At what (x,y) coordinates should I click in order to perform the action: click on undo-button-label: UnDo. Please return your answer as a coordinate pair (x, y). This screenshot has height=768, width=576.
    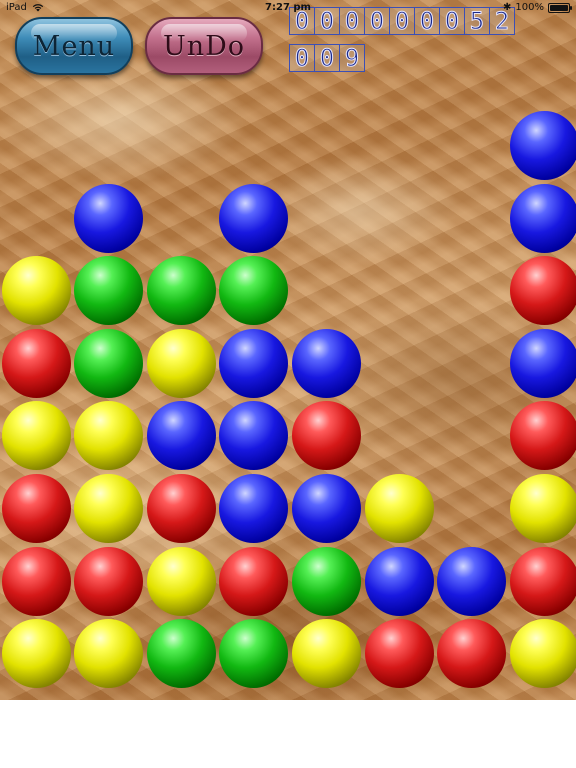
    Looking at the image, I should click on (204, 46).